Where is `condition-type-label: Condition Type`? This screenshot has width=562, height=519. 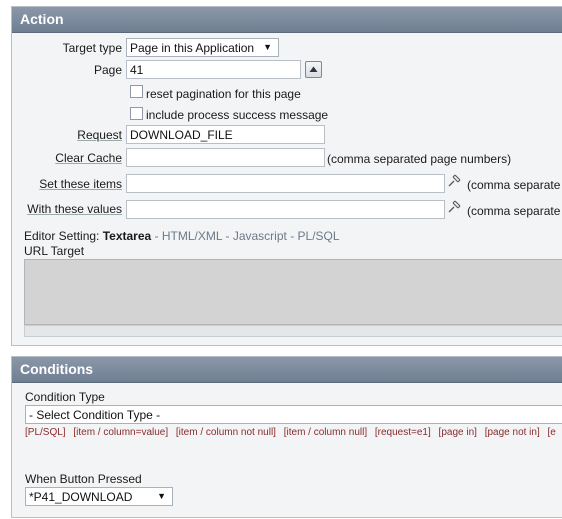
condition-type-label: Condition Type is located at coordinates (65, 397).